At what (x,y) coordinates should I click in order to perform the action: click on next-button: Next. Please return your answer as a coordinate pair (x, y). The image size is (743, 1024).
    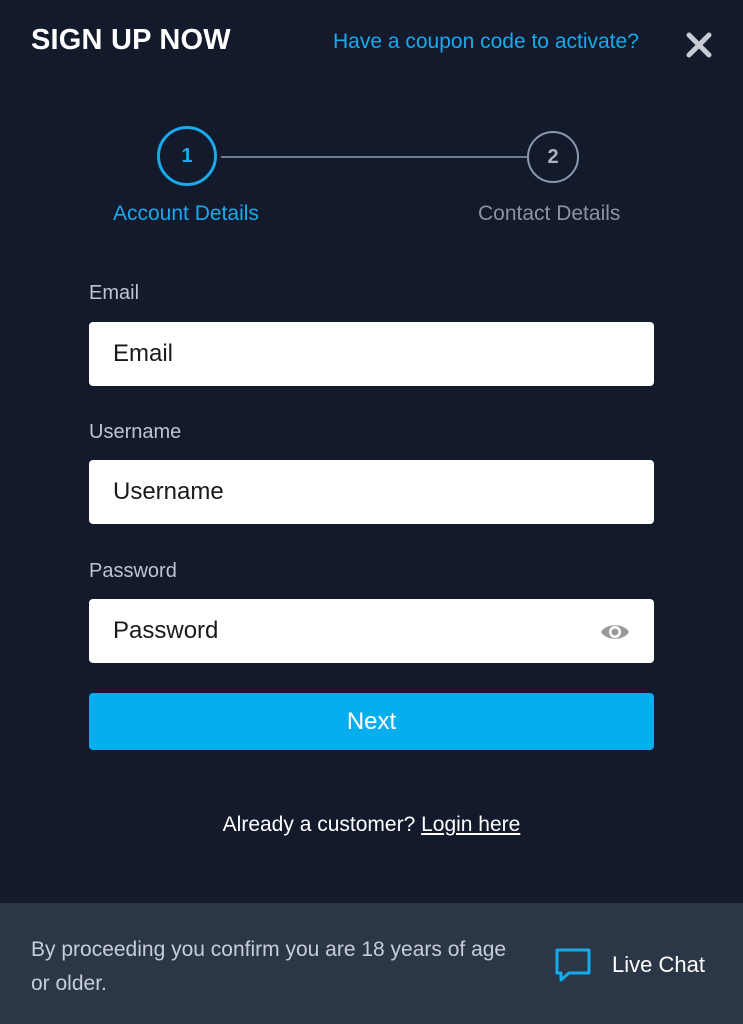
    Looking at the image, I should click on (371, 721).